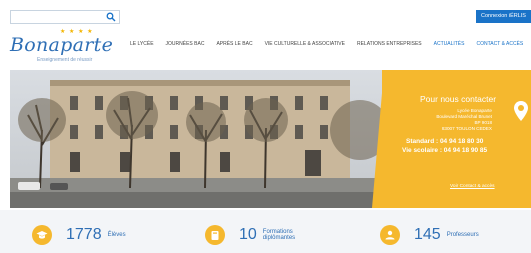 This screenshot has width=531, height=253. What do you see at coordinates (142, 44) in the screenshot?
I see `nav-item-le-lycee: LE LYCÉE` at bounding box center [142, 44].